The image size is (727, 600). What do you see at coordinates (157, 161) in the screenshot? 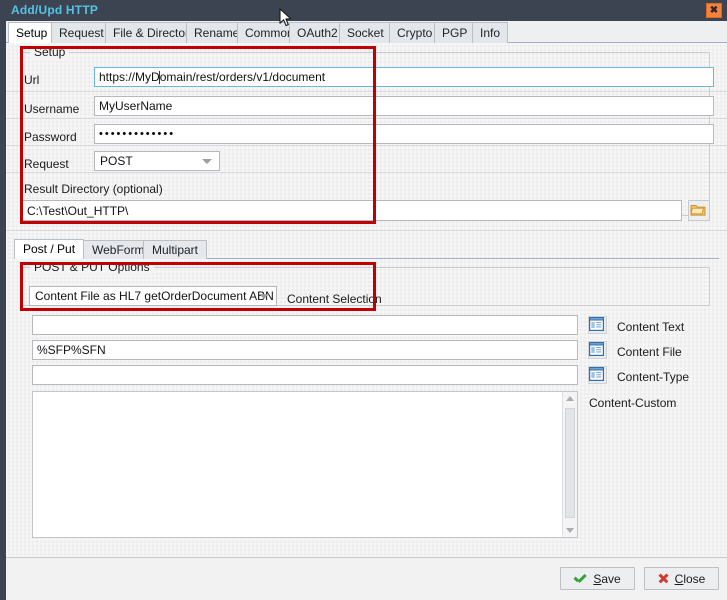
I see `request-method-select: POST` at bounding box center [157, 161].